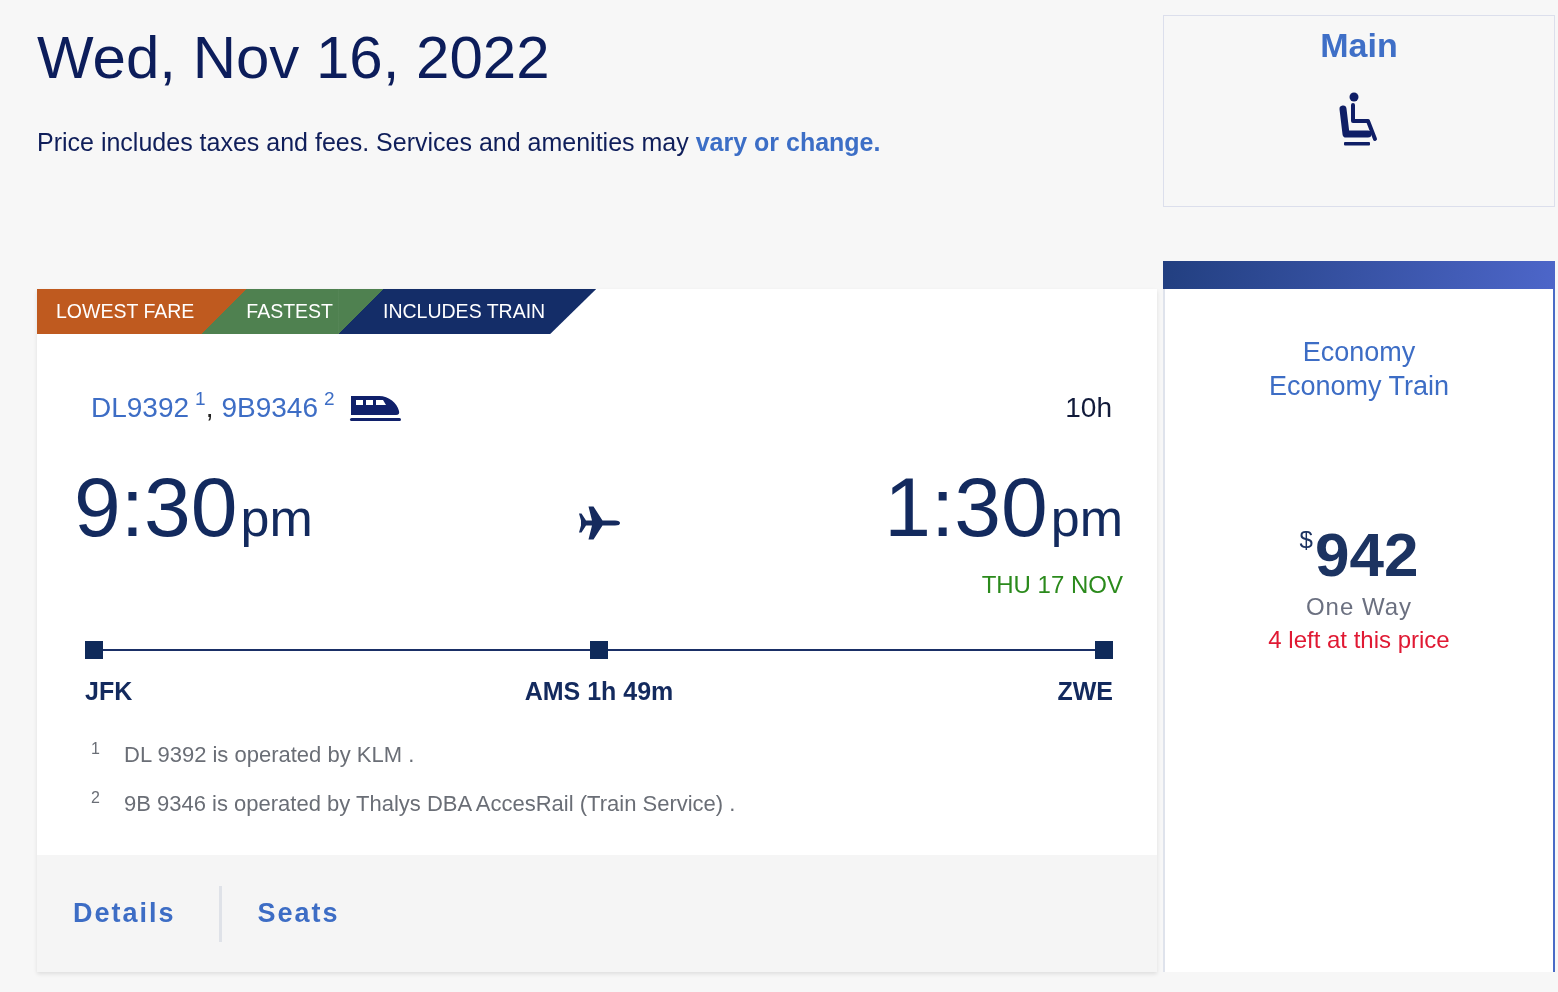 The image size is (1558, 992). I want to click on footer-link: Seats, so click(298, 913).